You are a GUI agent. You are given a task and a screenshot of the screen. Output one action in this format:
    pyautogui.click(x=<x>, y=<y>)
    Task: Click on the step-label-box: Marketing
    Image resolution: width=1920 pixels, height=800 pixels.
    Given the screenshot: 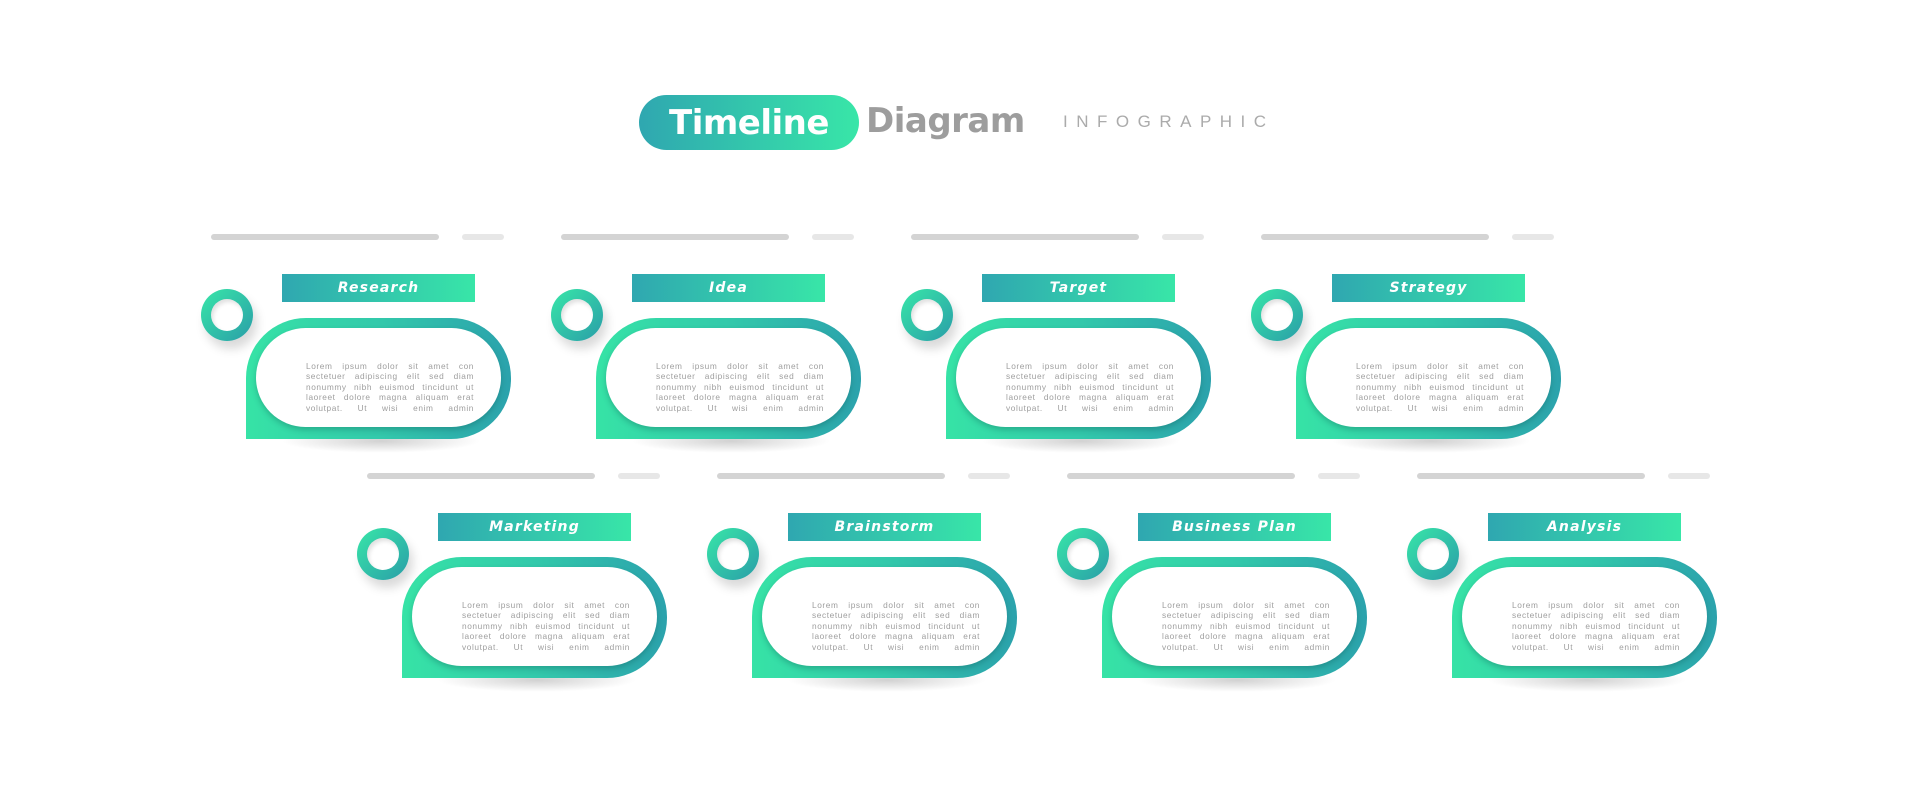 What is the action you would take?
    pyautogui.click(x=534, y=527)
    